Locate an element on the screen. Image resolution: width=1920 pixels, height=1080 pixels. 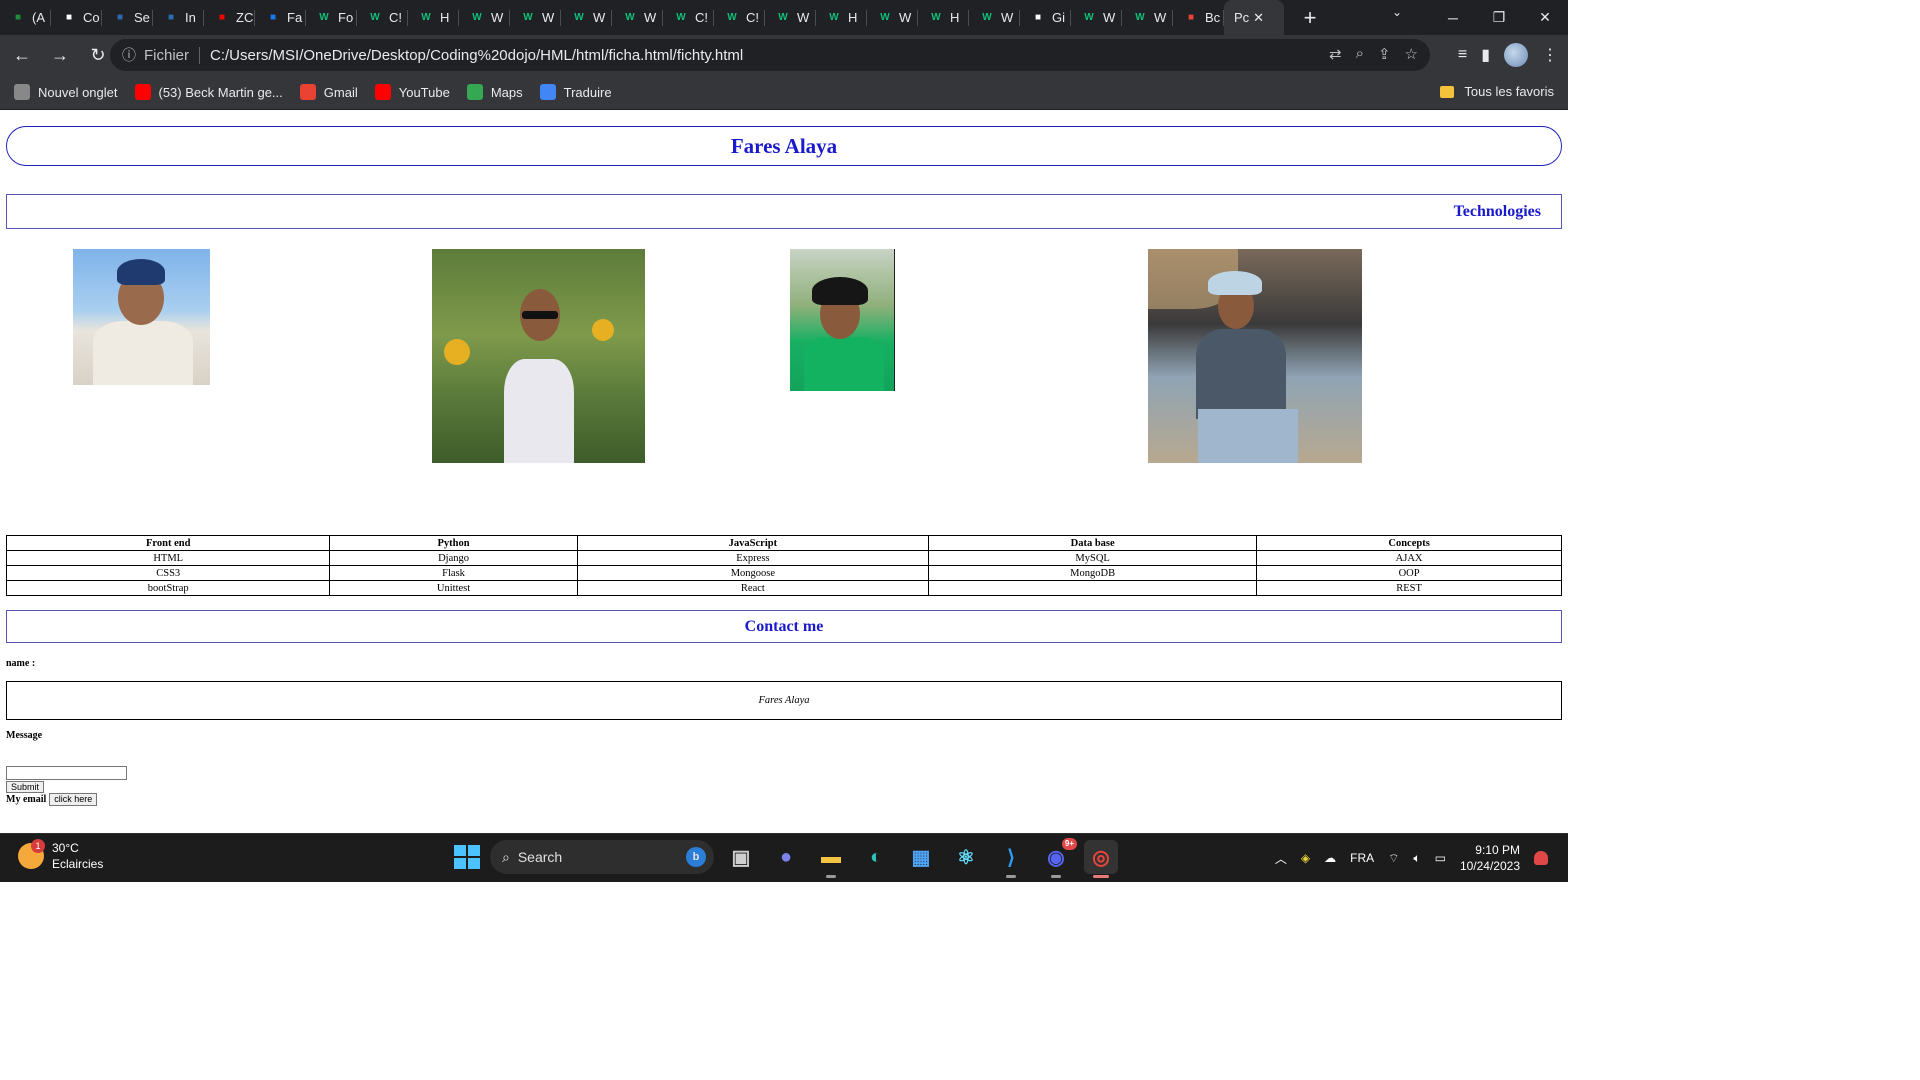
table-cell: React is located at coordinates (753, 588).